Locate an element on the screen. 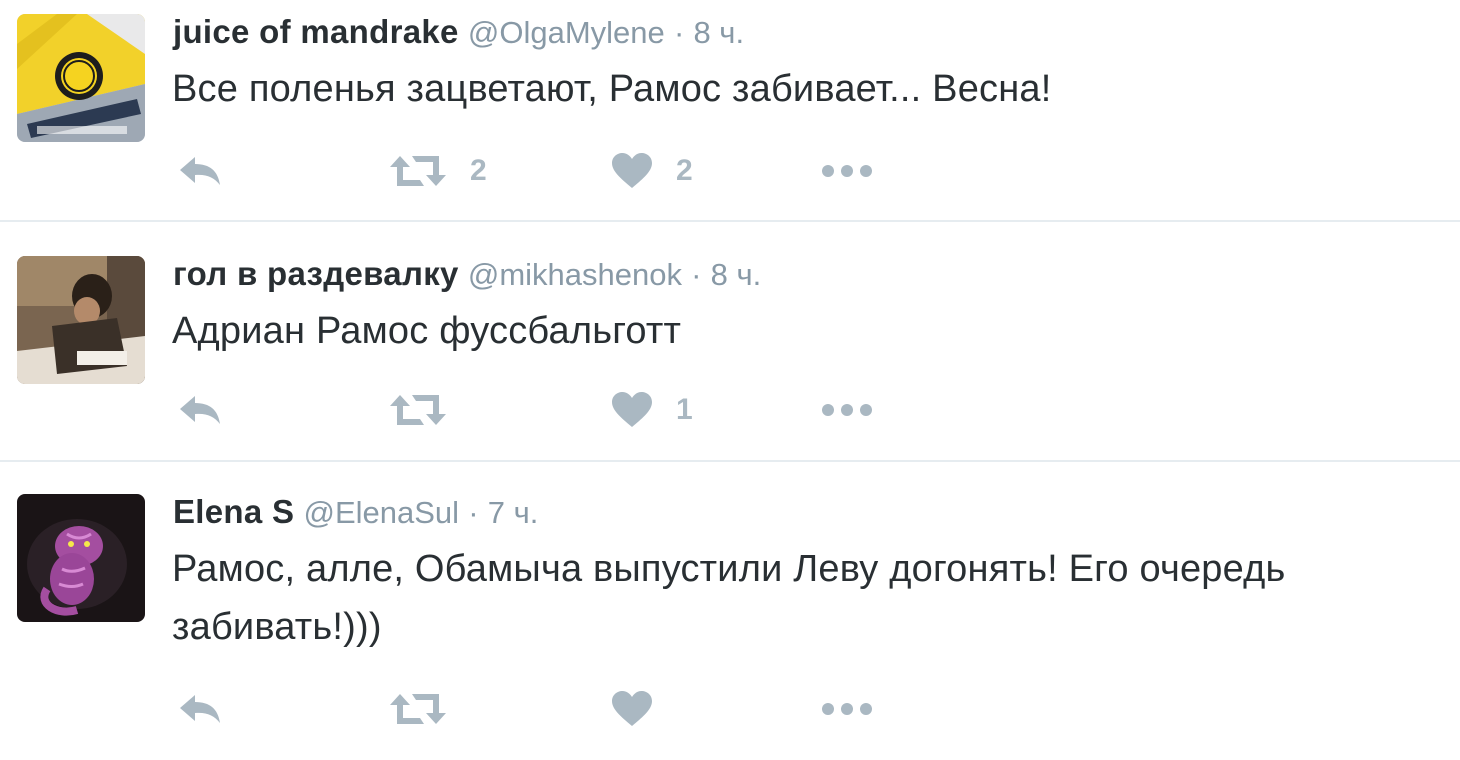 The image size is (1460, 760). tweet-text: Адриан Рамос фуссбальготт is located at coordinates (427, 331).